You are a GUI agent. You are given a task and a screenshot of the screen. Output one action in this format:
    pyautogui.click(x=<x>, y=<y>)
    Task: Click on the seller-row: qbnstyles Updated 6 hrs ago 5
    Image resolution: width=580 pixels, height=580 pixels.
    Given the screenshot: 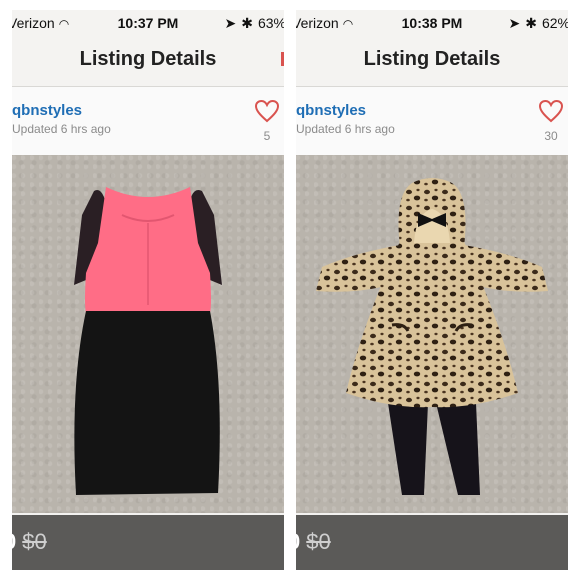 What is the action you would take?
    pyautogui.click(x=148, y=121)
    